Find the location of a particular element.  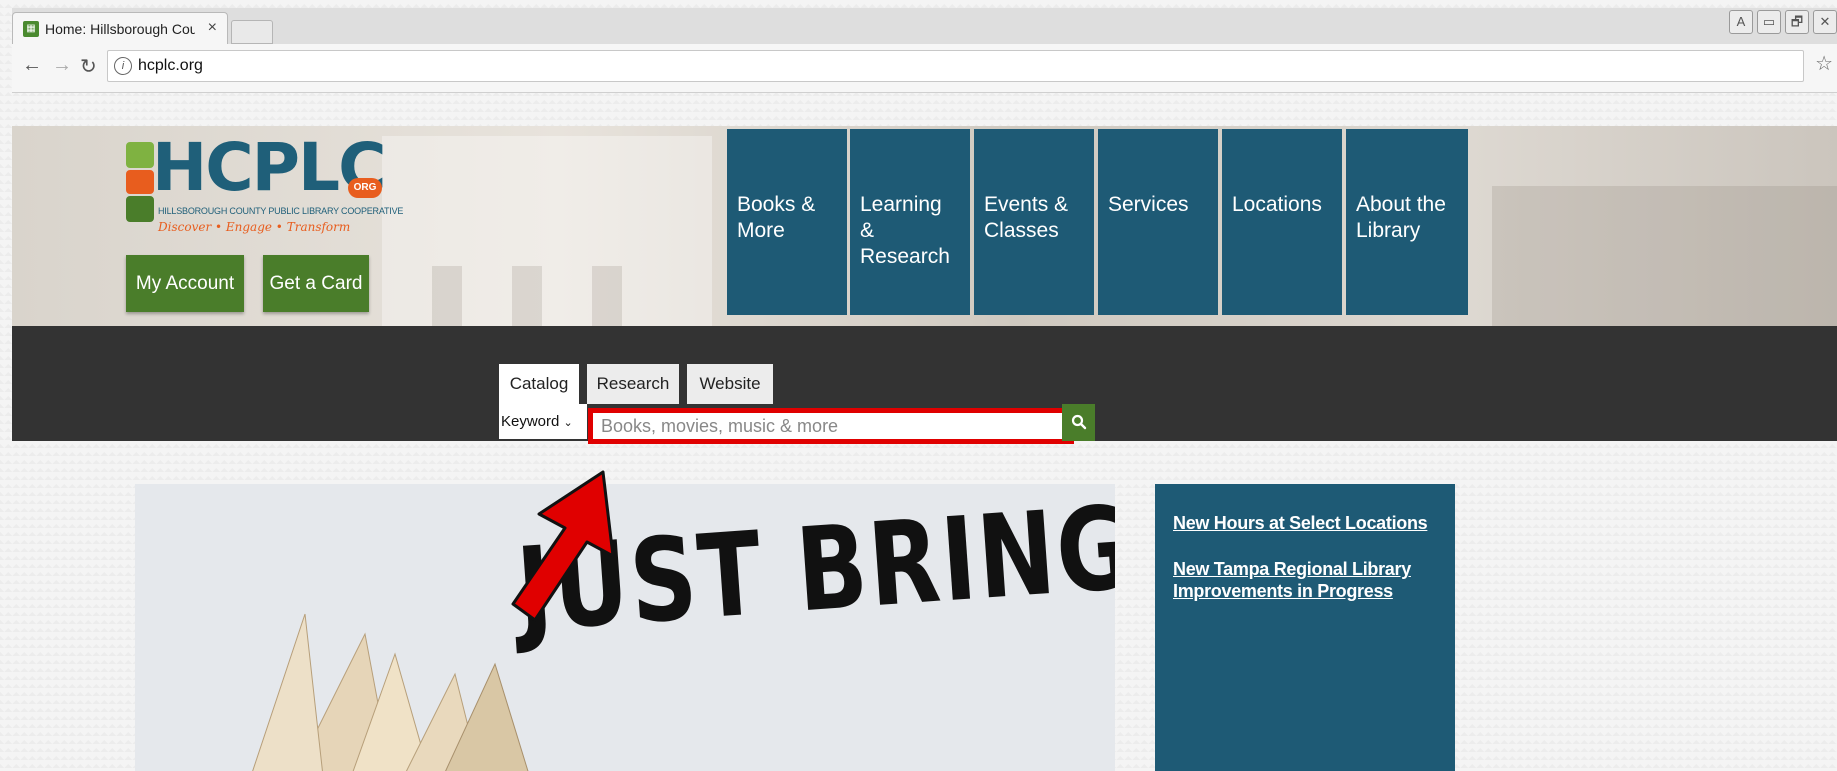

minimize-button: ▭ is located at coordinates (1769, 22).